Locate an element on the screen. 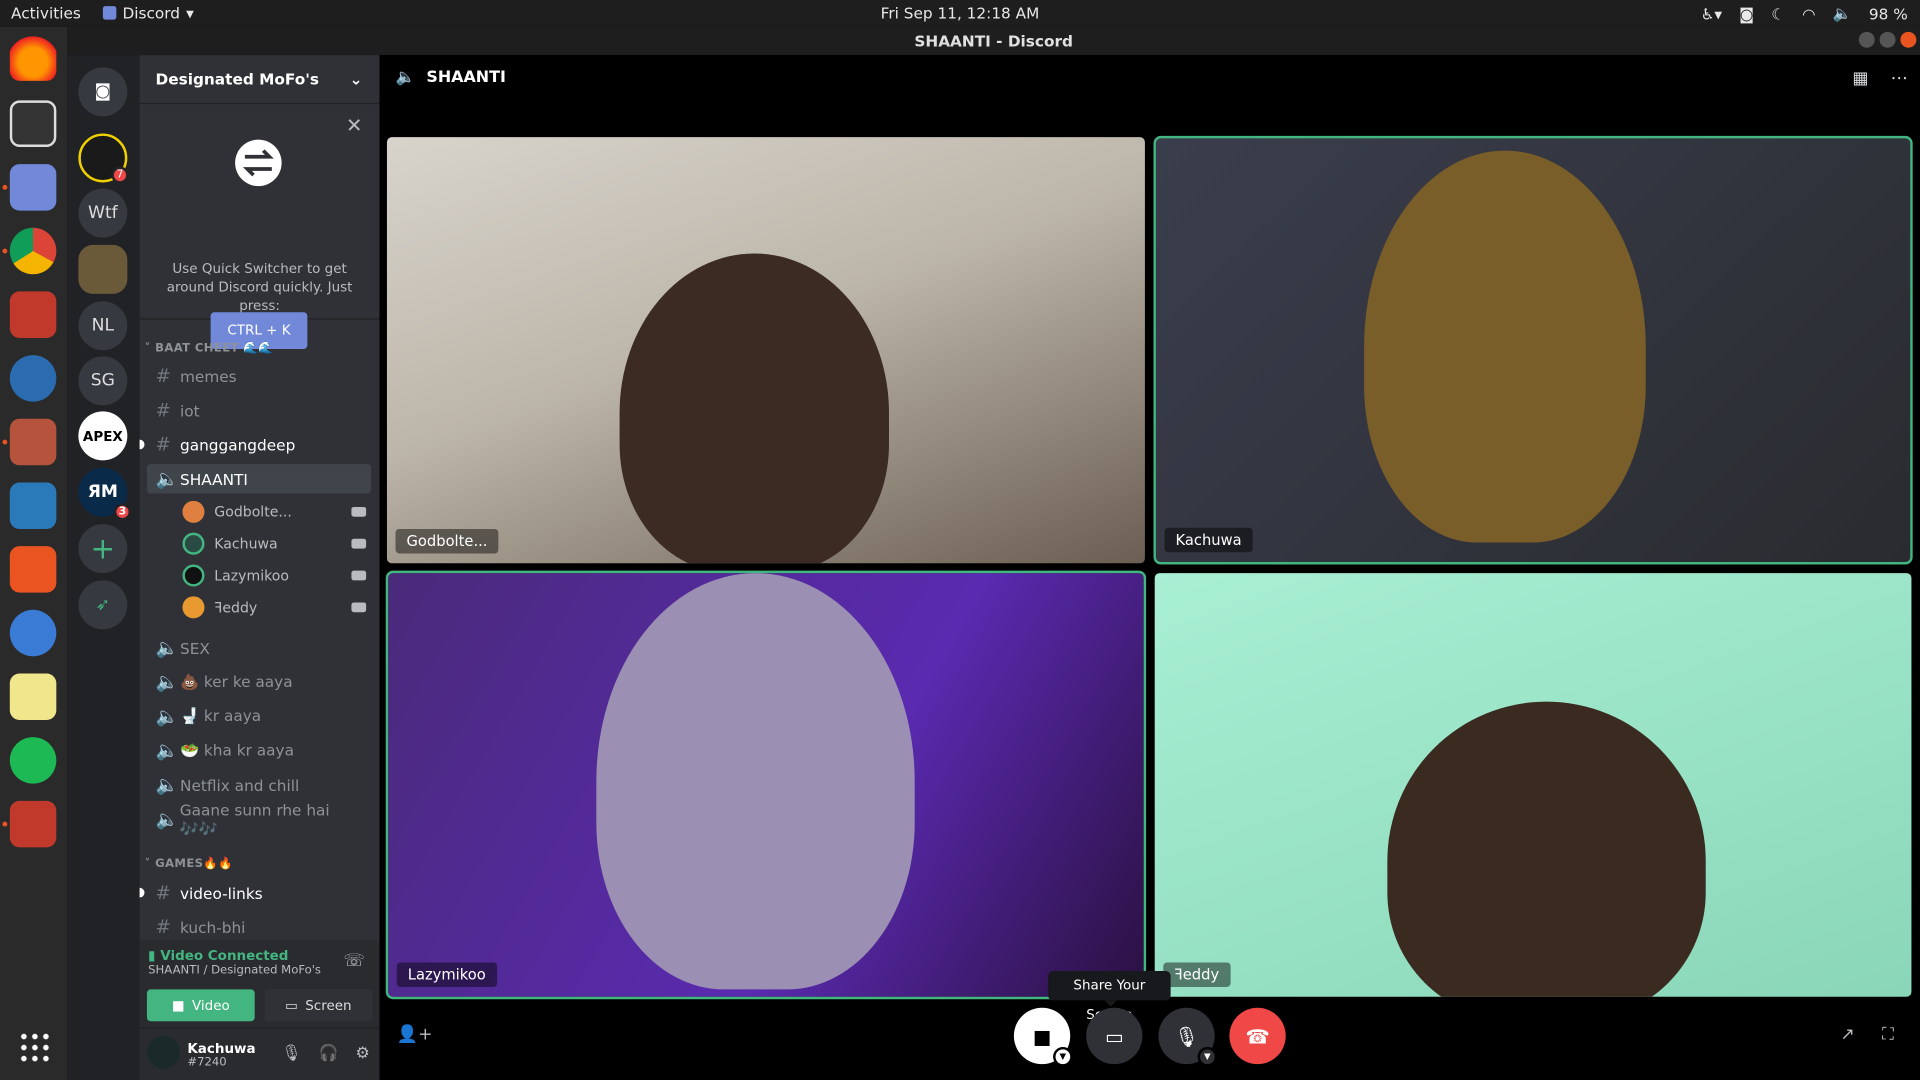 This screenshot has width=1920, height=1080. microphone-button: 🎙 ▼ is located at coordinates (1188, 1037).